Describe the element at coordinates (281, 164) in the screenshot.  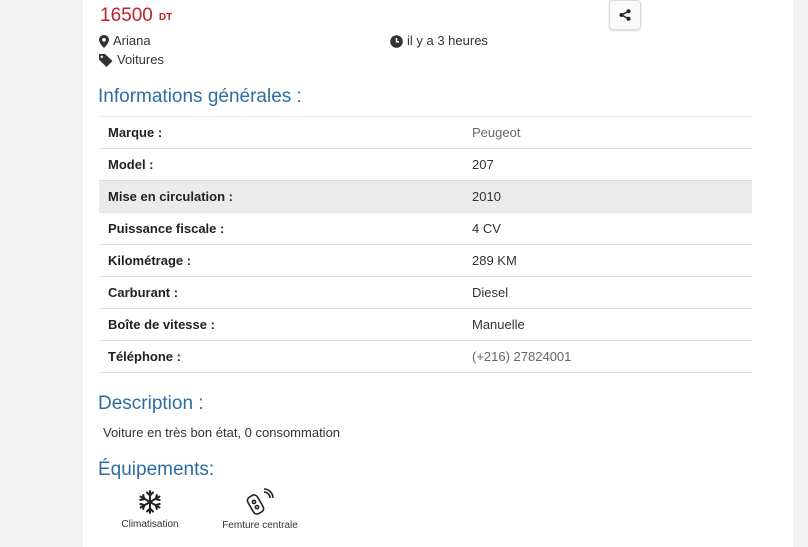
I see `row-label: Model :` at that location.